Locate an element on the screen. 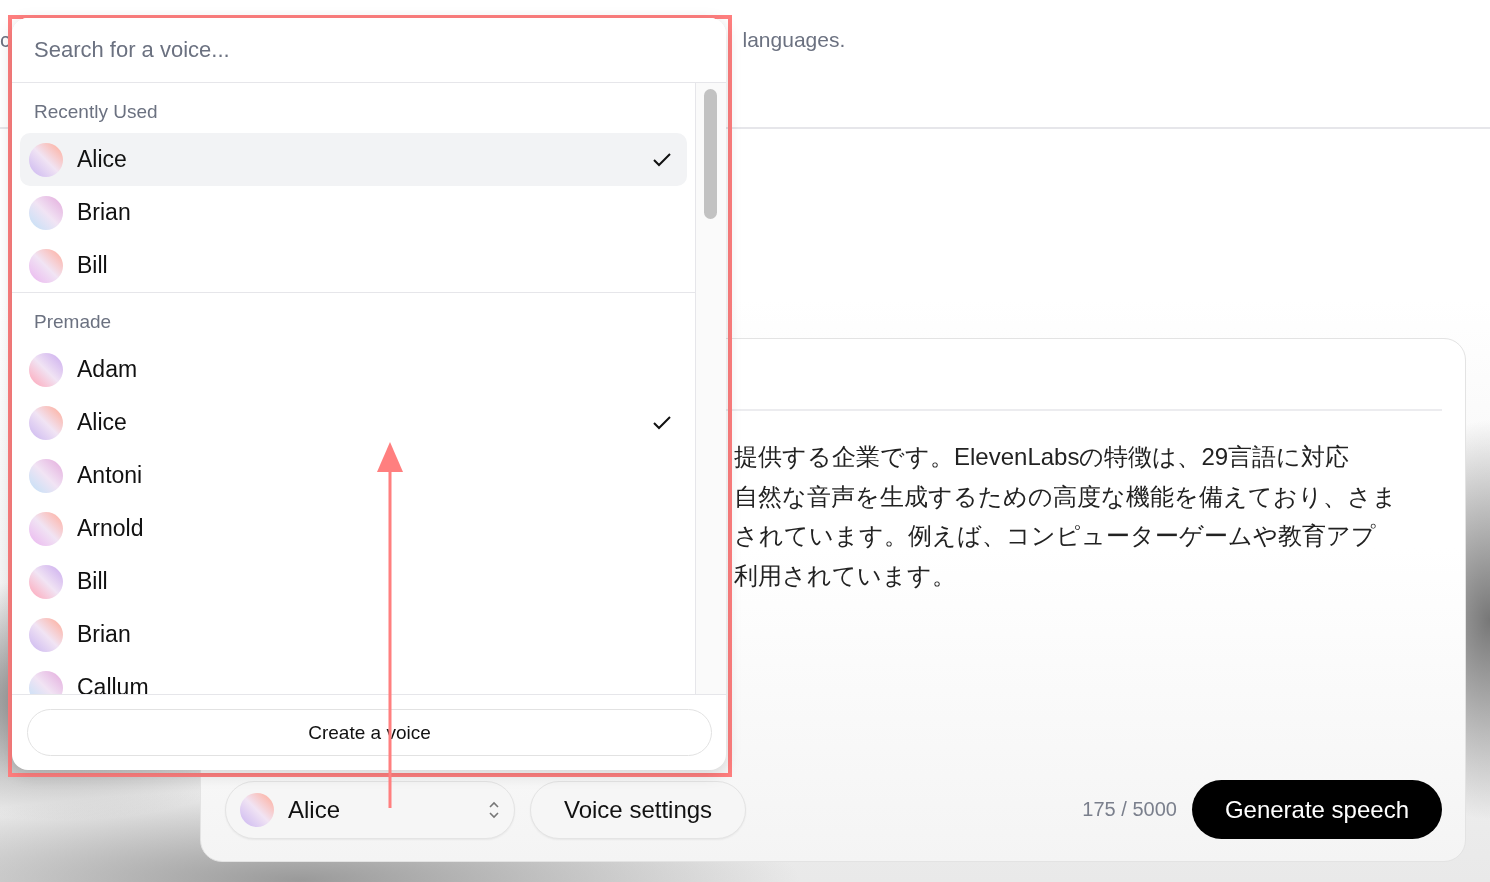 Image resolution: width=1490 pixels, height=882 pixels. text-line: 自然な音声を生成するための高度な機能を備えており、さま is located at coordinates (1066, 496).